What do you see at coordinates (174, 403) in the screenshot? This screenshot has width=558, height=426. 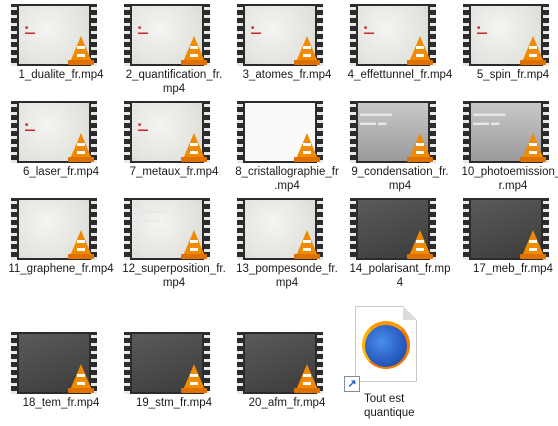 I see `file-label: 19_stm_fr.mp4` at bounding box center [174, 403].